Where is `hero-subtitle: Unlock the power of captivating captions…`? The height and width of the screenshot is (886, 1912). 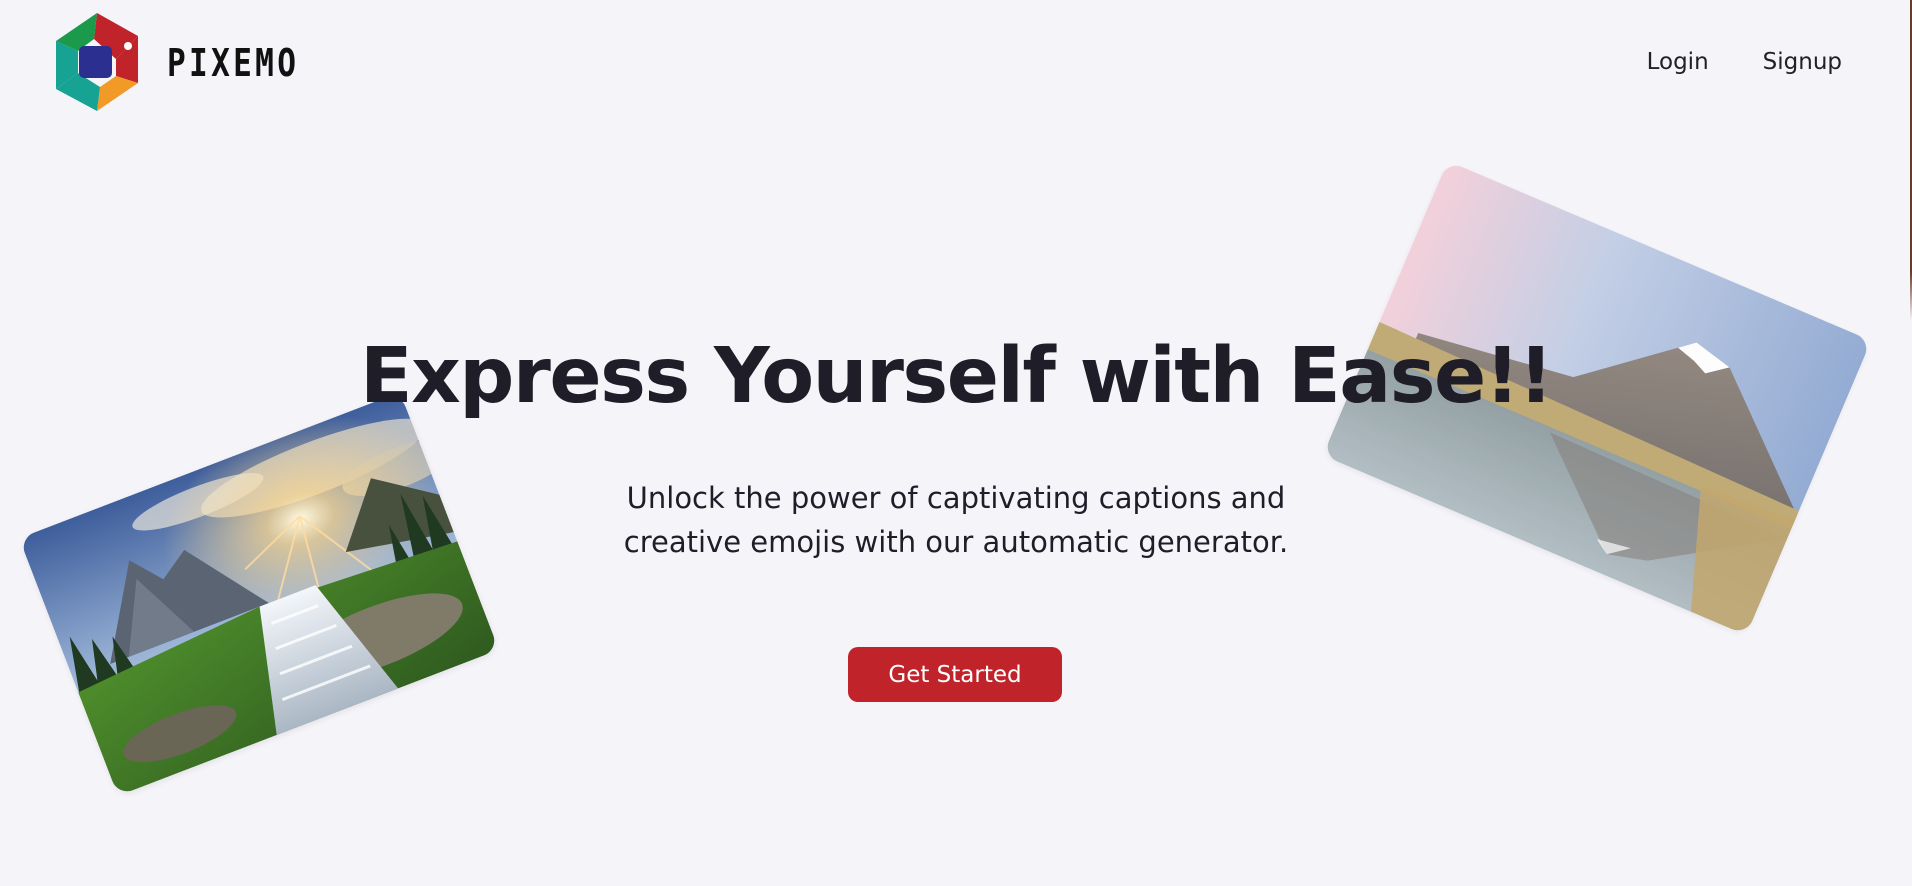
hero-subtitle: Unlock the power of captivating captions… is located at coordinates (956, 520).